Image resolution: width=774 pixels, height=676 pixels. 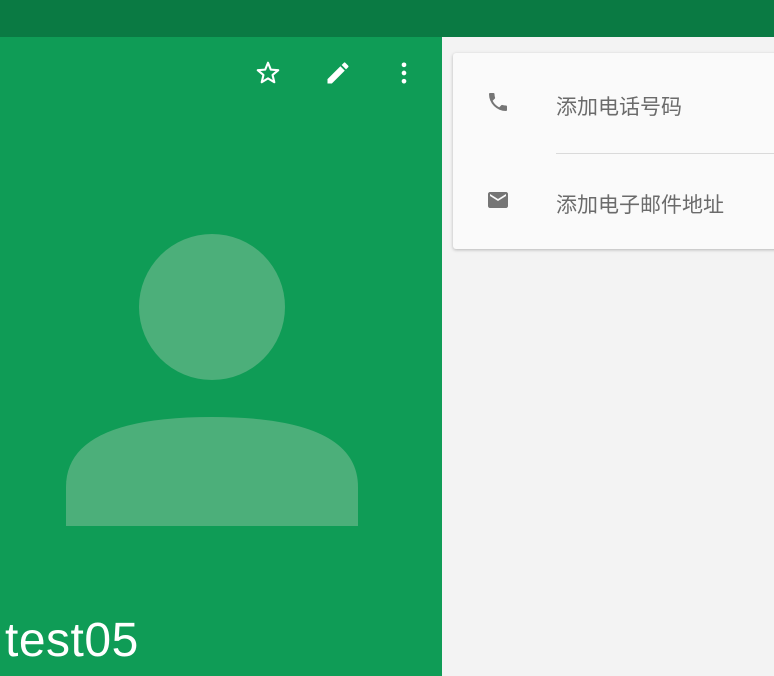 What do you see at coordinates (640, 205) in the screenshot?
I see `add-email-label: 添加电子邮件地址` at bounding box center [640, 205].